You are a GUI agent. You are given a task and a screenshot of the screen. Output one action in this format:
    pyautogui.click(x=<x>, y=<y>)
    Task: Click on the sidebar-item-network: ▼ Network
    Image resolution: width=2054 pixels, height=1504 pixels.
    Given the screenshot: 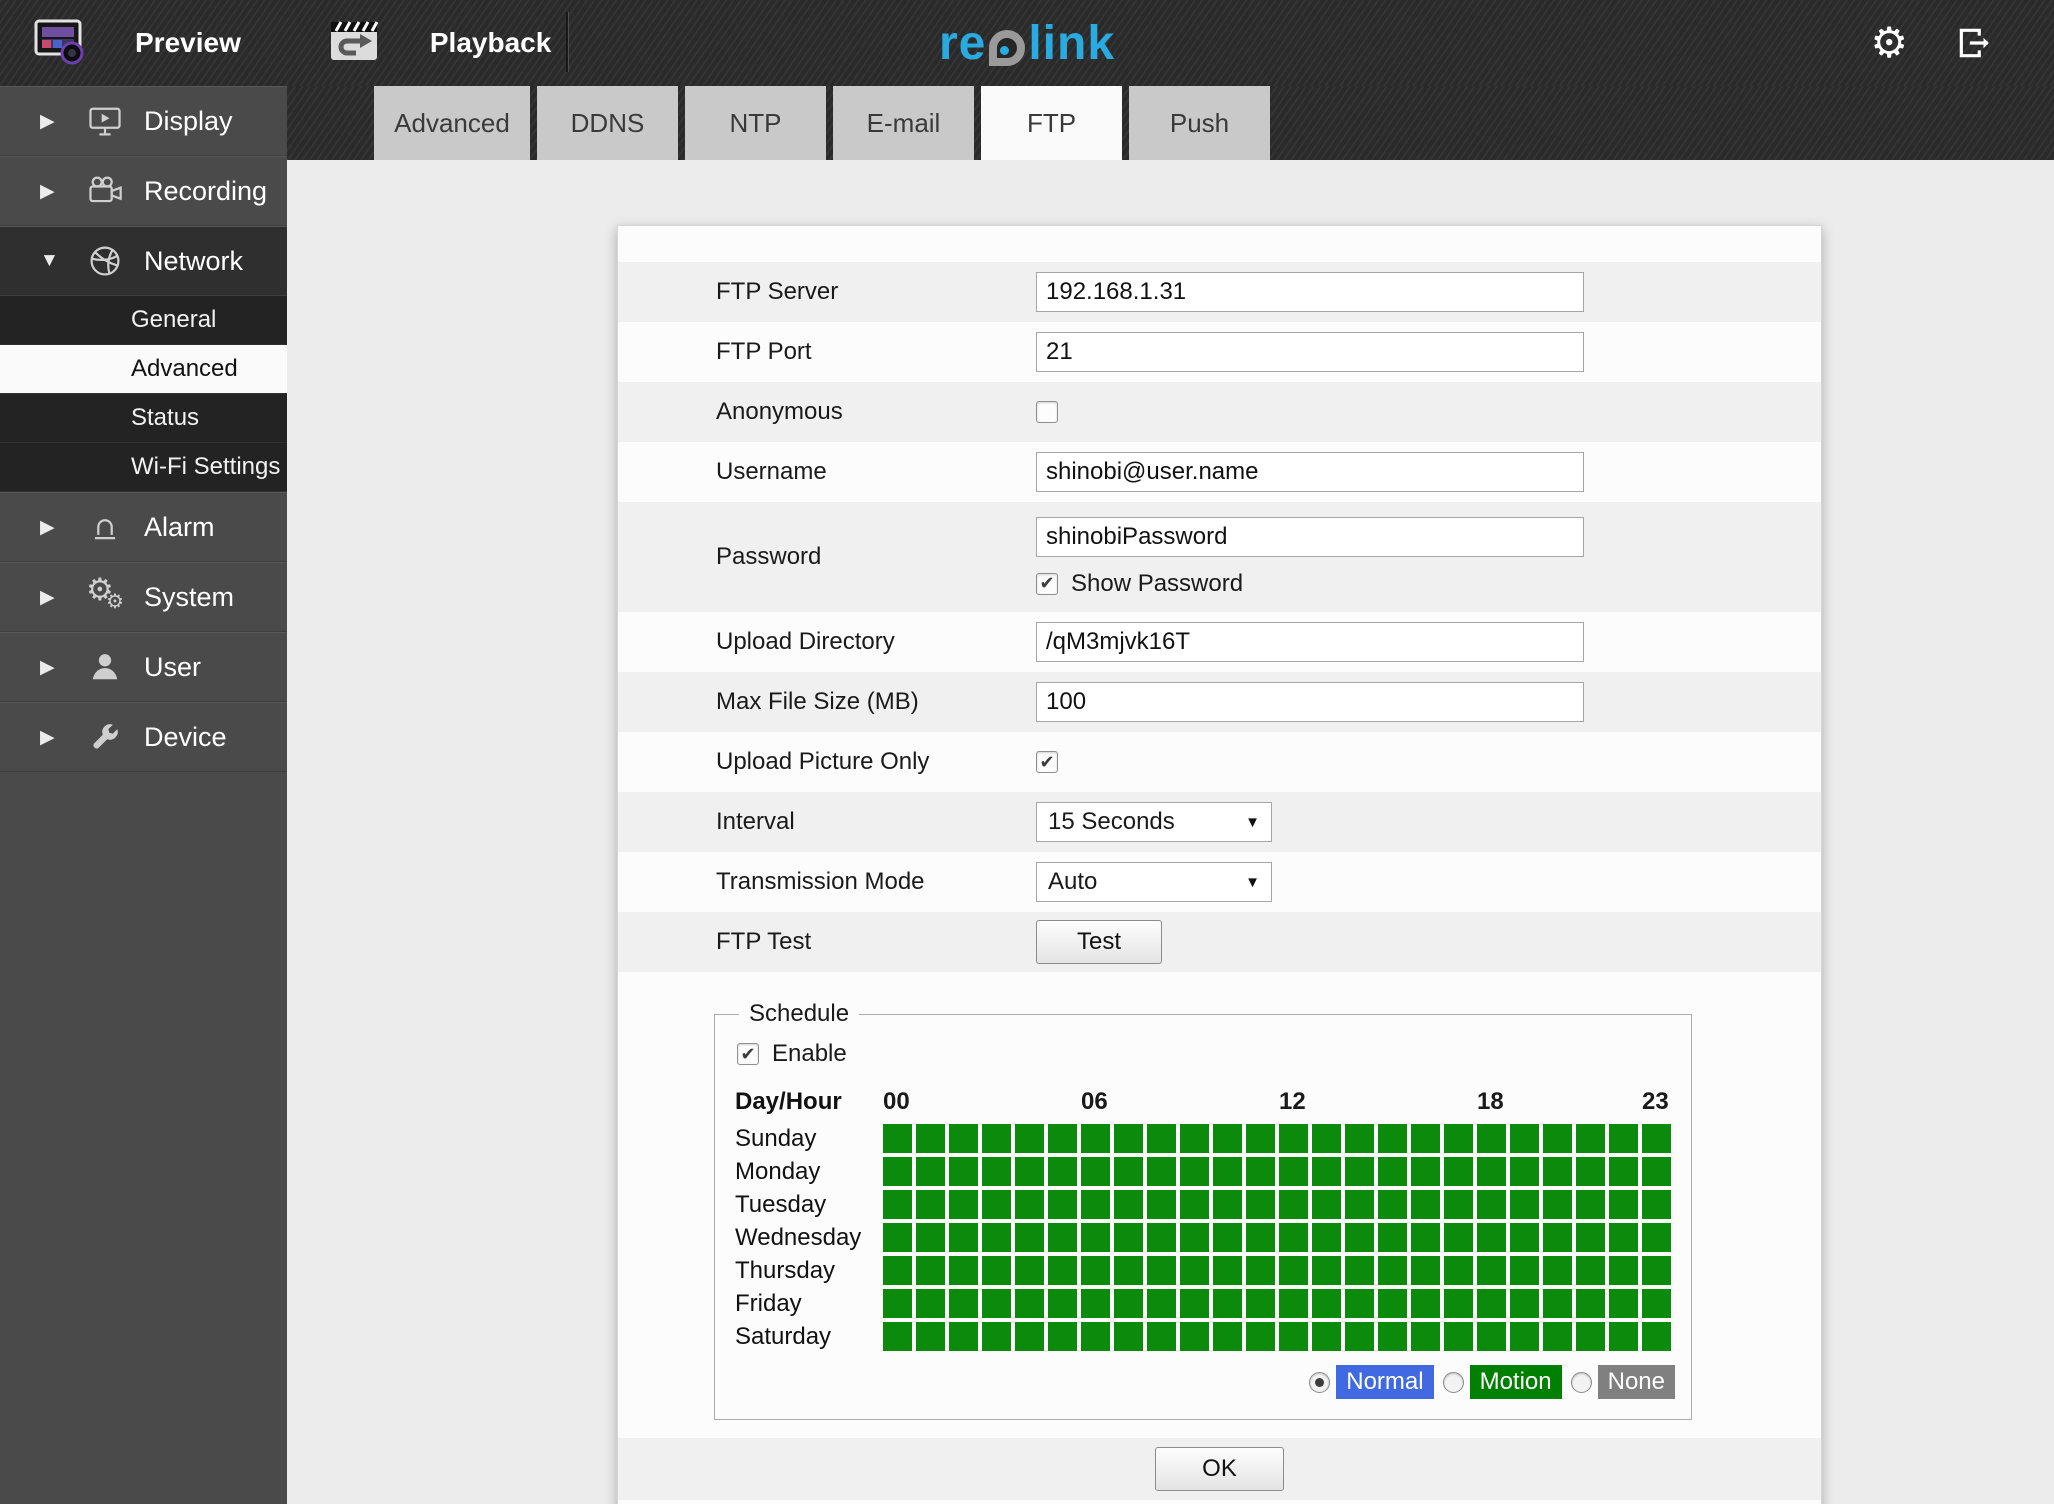 What is the action you would take?
    pyautogui.click(x=143, y=261)
    